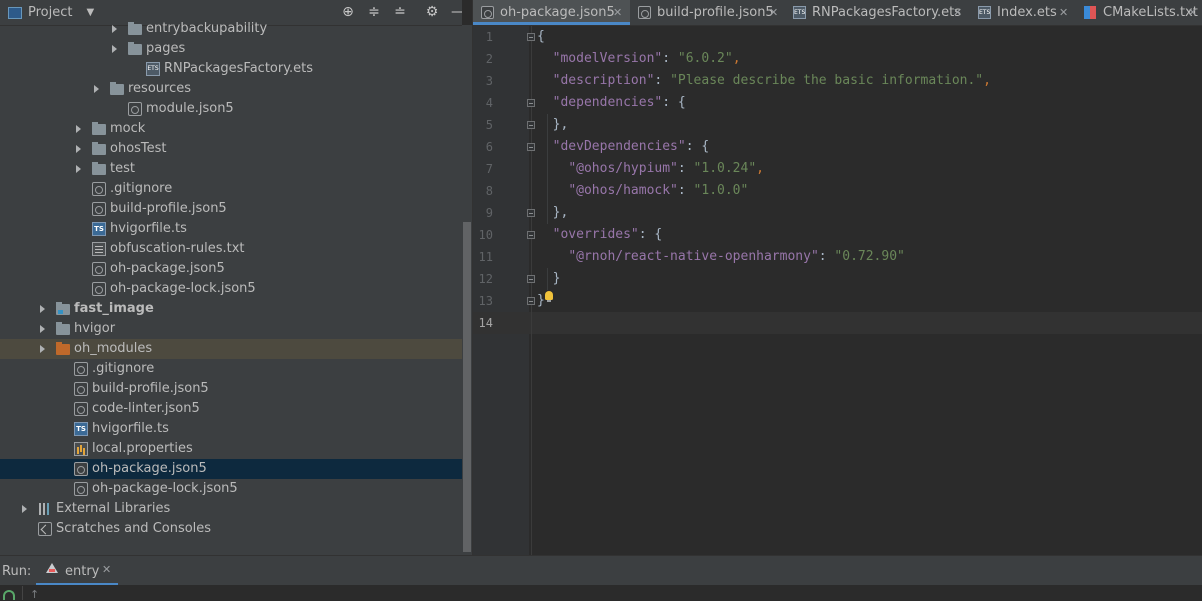 Image resolution: width=1202 pixels, height=601 pixels. What do you see at coordinates (113, 348) in the screenshot?
I see `tree-item-label: oh_modules` at bounding box center [113, 348].